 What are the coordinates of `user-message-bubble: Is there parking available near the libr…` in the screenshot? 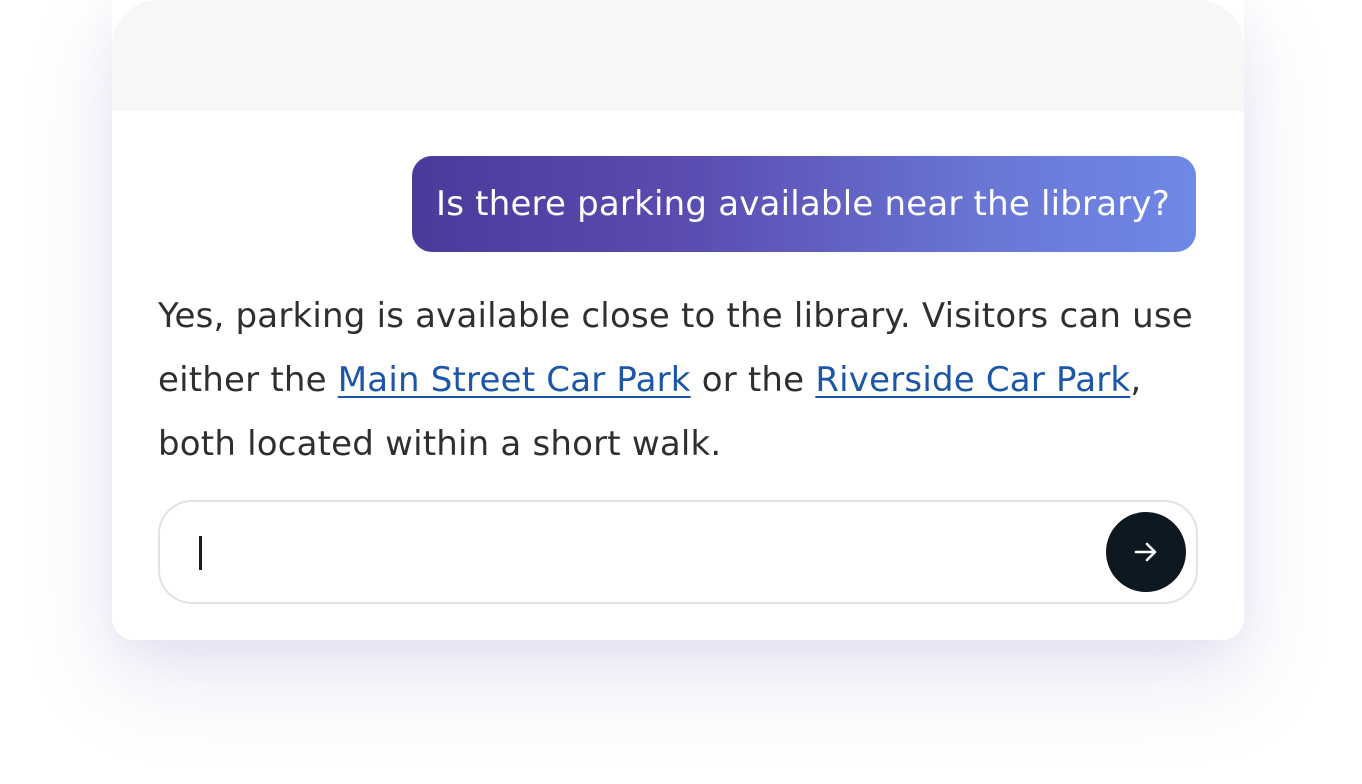 It's located at (804, 204).